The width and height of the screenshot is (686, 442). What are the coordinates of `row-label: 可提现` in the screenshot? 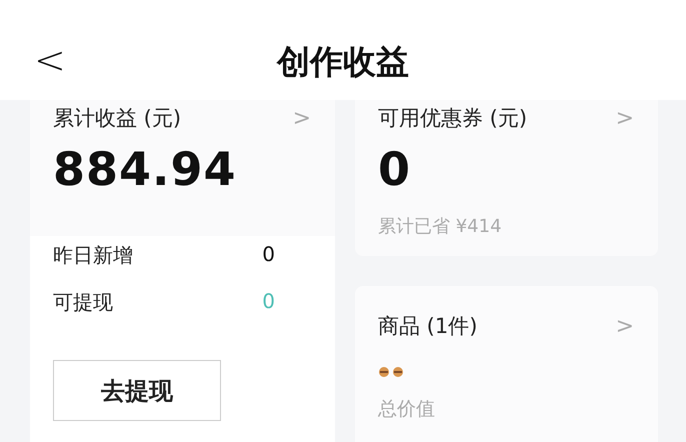 It's located at (83, 302).